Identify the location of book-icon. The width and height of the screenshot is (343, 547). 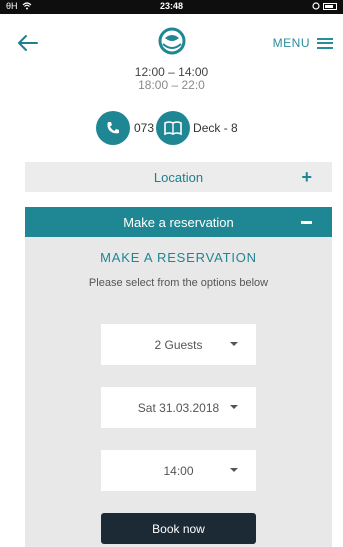
(173, 128).